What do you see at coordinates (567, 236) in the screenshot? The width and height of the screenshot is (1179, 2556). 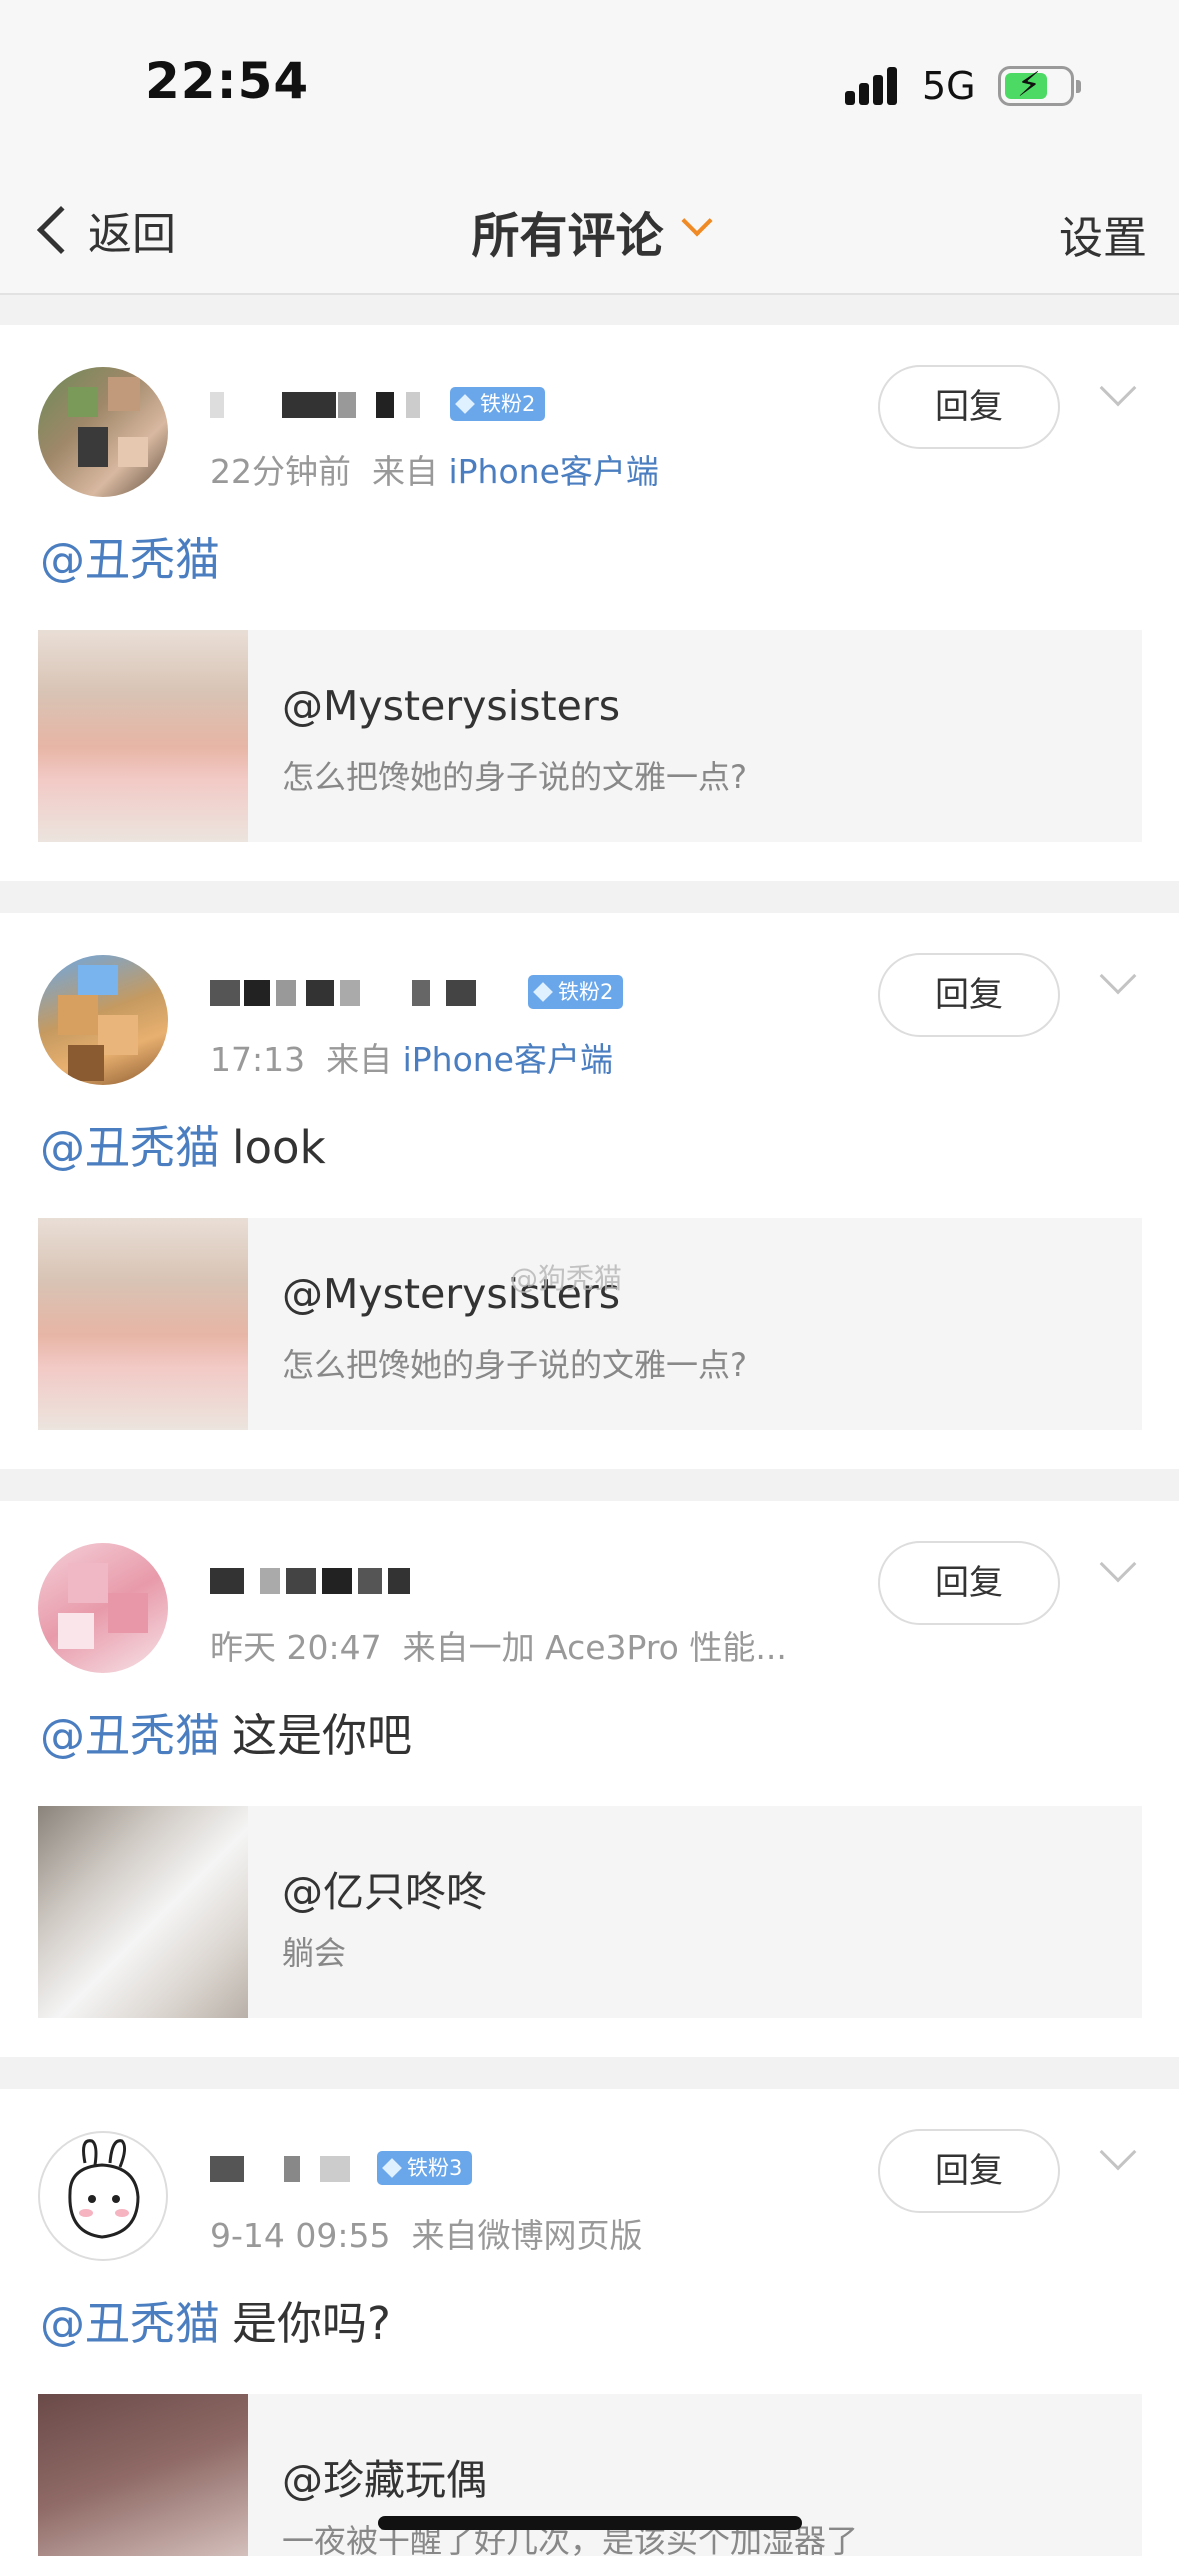 I see `page-title: 所有评论` at bounding box center [567, 236].